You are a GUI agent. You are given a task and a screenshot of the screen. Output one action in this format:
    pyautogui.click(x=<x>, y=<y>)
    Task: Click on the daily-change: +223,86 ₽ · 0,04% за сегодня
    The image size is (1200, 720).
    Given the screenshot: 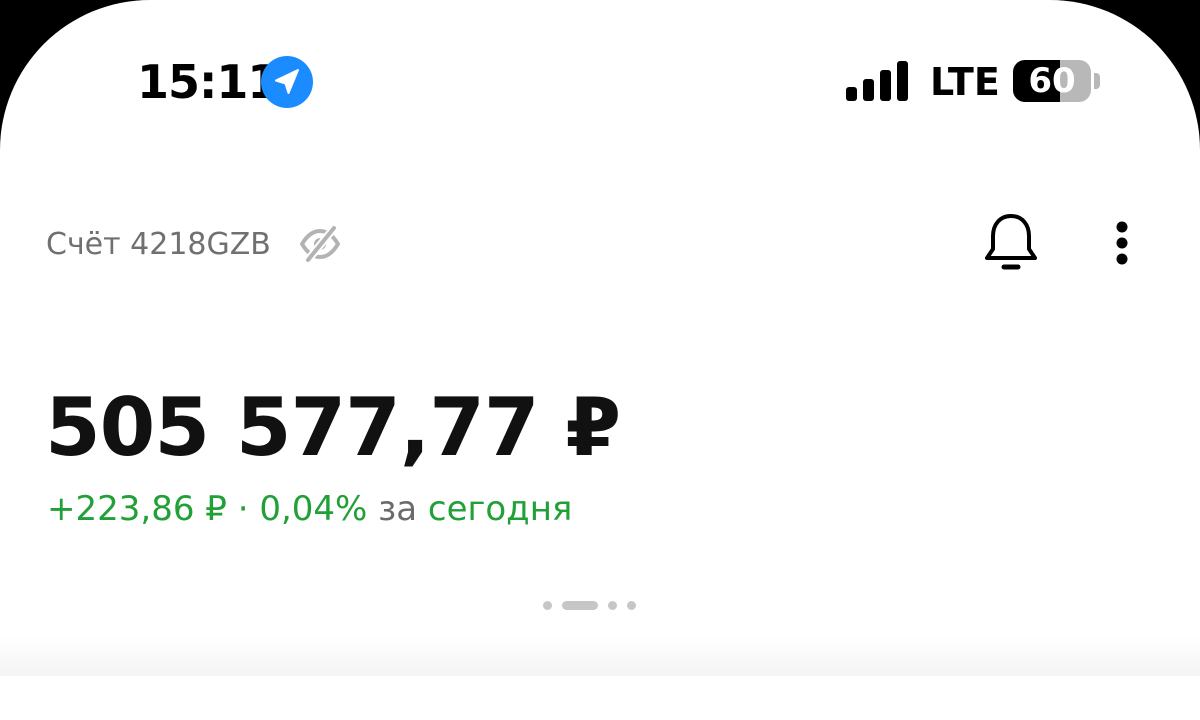 What is the action you would take?
    pyautogui.click(x=309, y=509)
    